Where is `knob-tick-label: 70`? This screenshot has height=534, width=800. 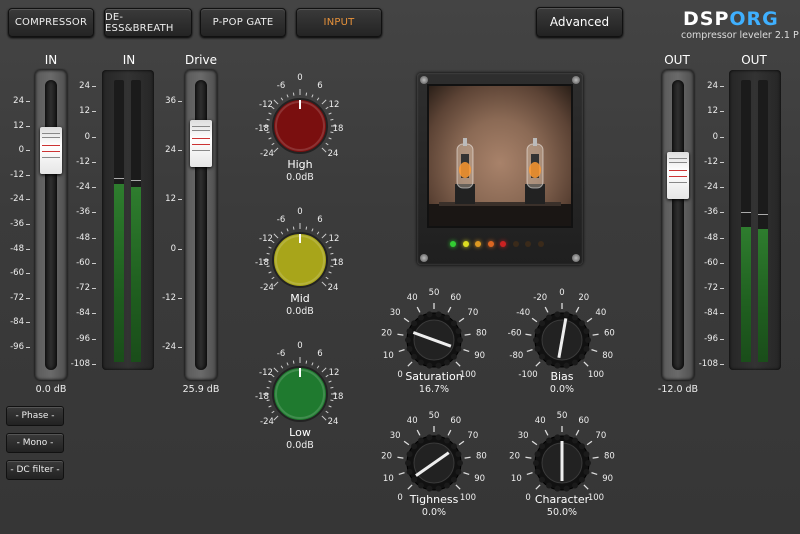
knob-tick-label: 70 is located at coordinates (600, 436).